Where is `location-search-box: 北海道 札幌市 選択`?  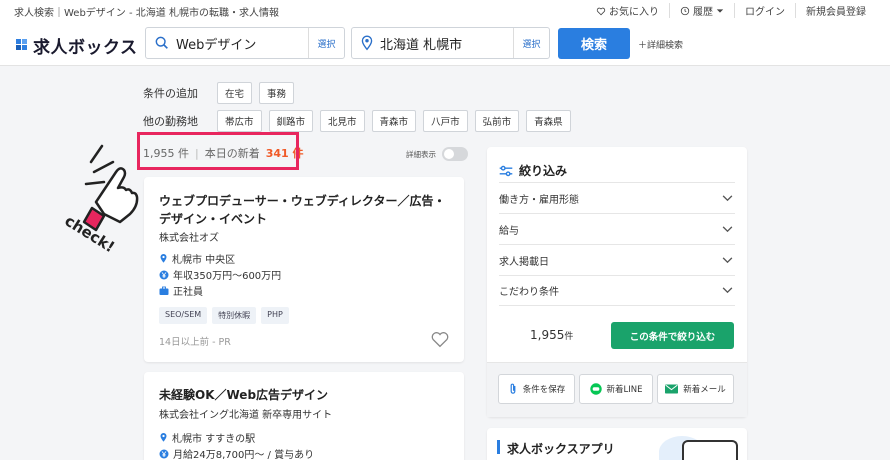 location-search-box: 北海道 札幌市 選択 is located at coordinates (450, 43).